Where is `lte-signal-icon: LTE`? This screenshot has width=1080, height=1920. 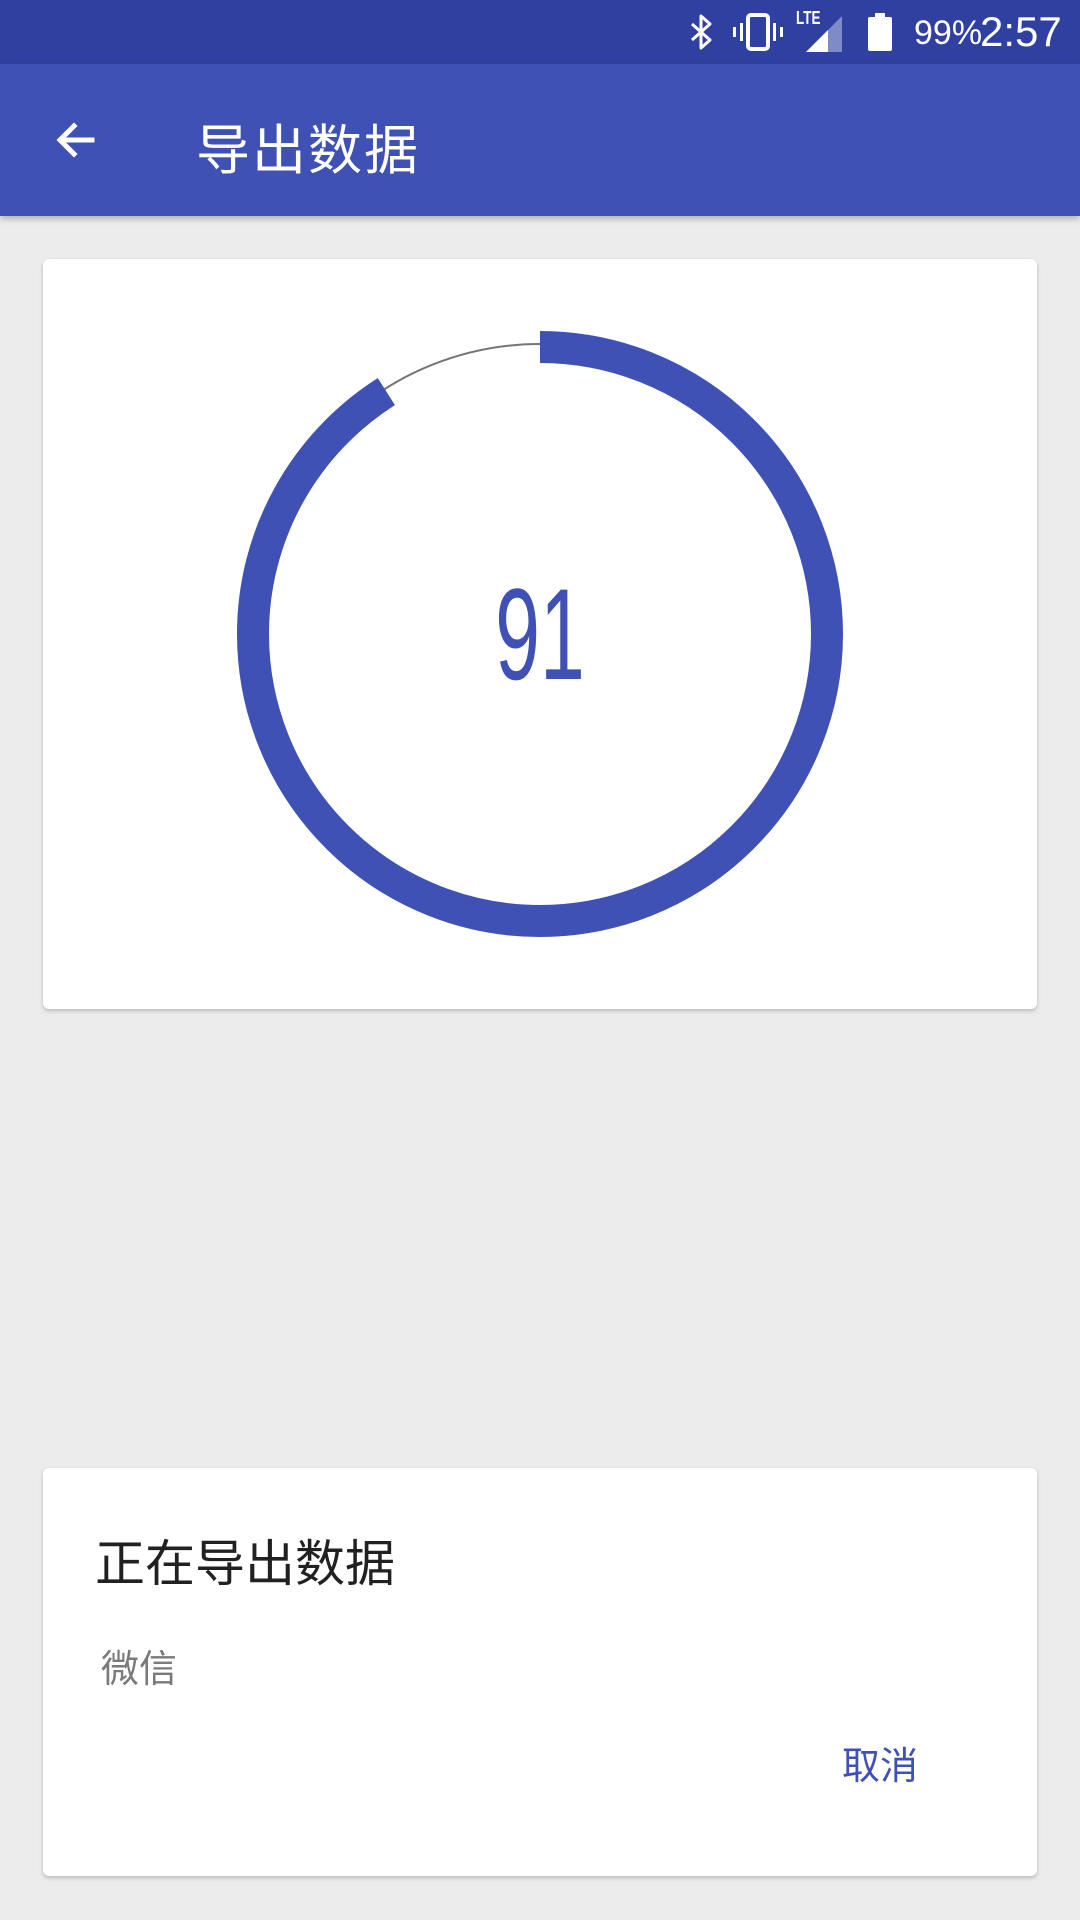 lte-signal-icon: LTE is located at coordinates (820, 31).